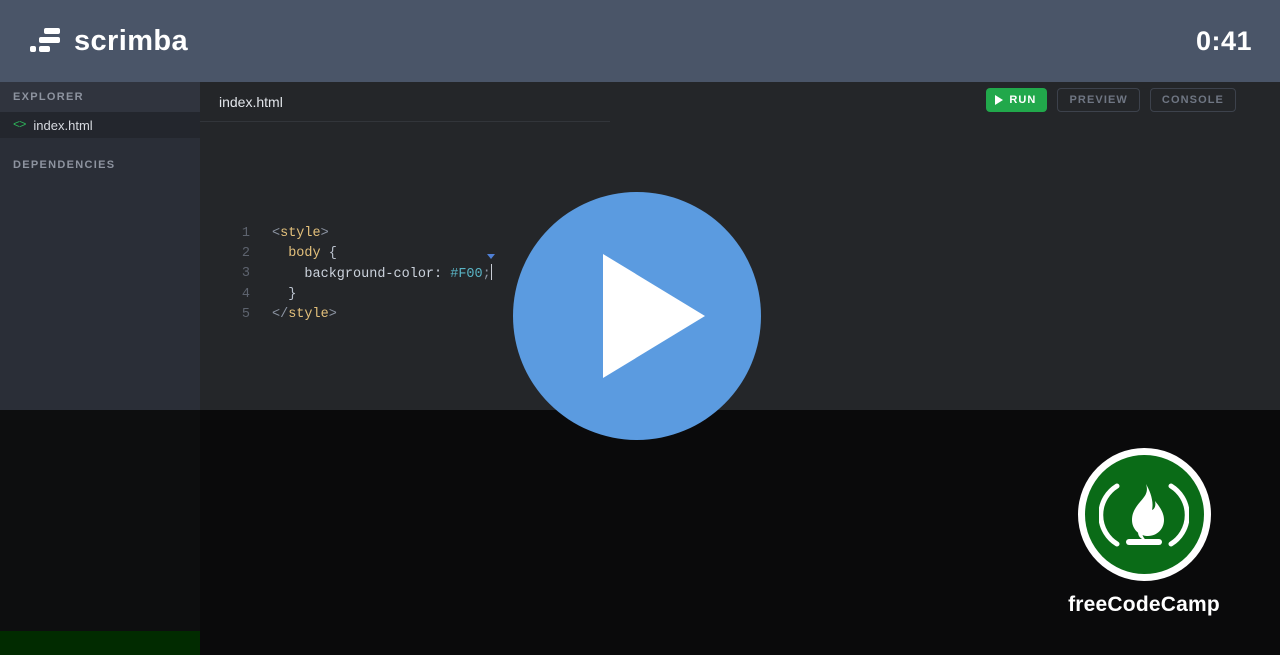 Image resolution: width=1280 pixels, height=655 pixels. Describe the element at coordinates (1144, 604) in the screenshot. I see `freecodecamp-wordmark: freeCodeCamp` at that location.